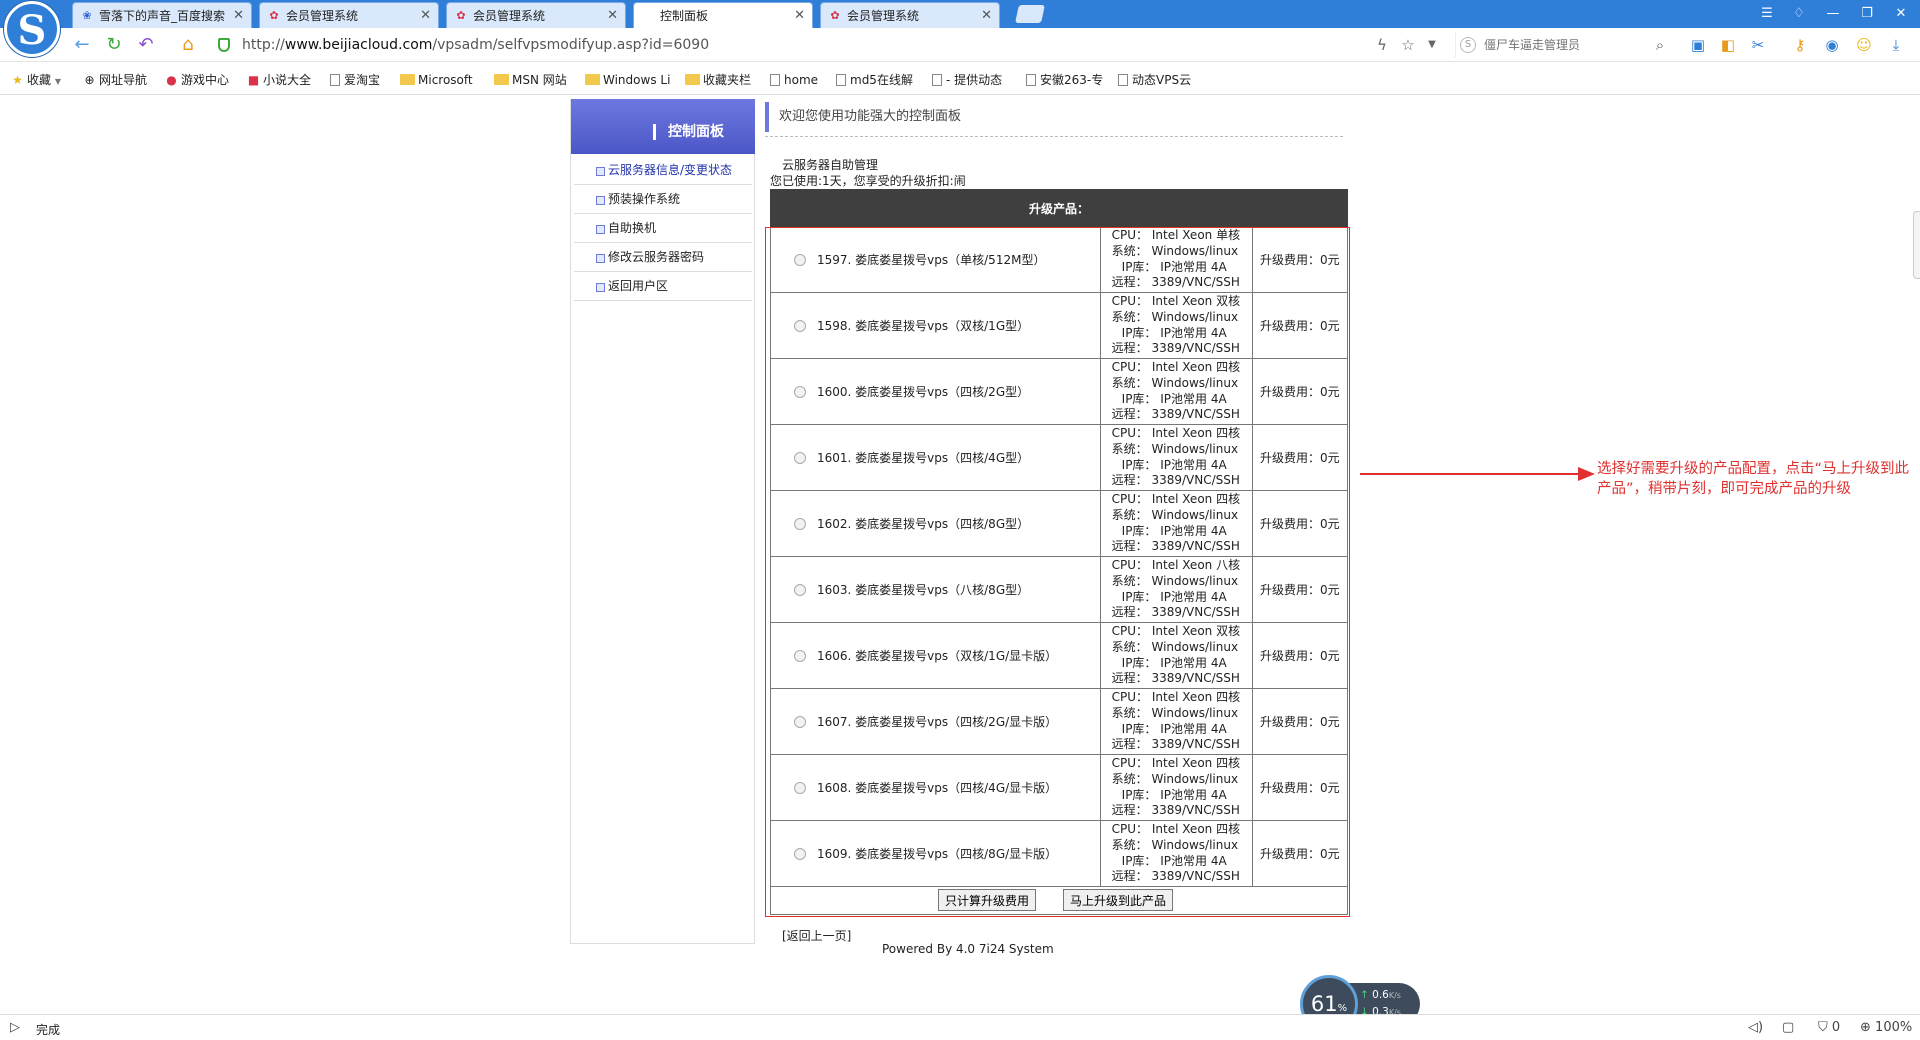 This screenshot has width=1920, height=1040. I want to click on smiley-icon: ☺, so click(1864, 45).